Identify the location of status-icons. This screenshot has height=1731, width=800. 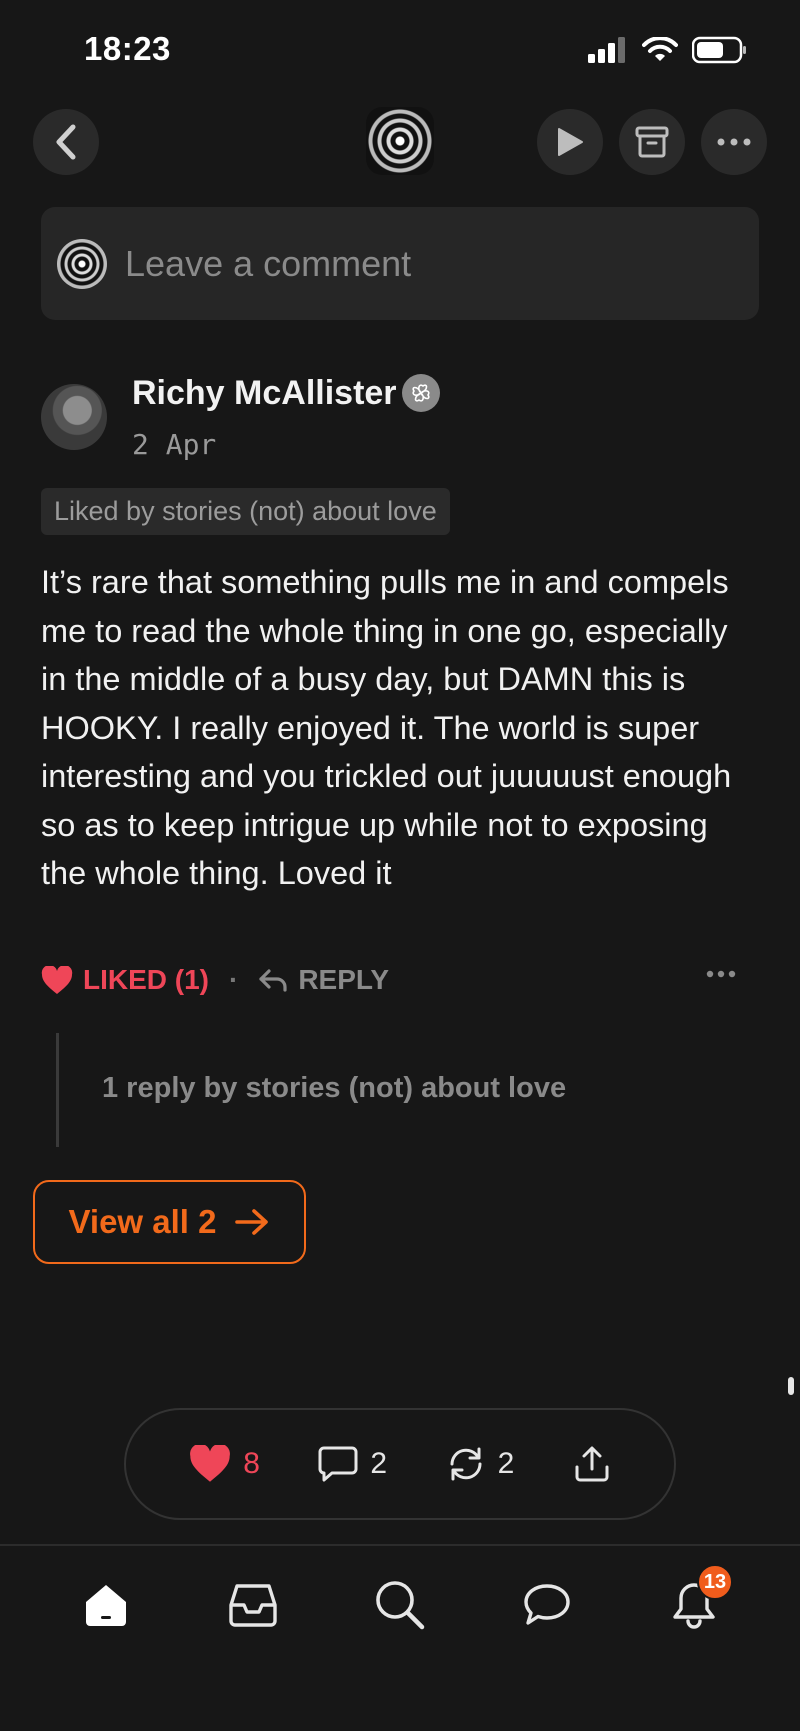
(668, 50).